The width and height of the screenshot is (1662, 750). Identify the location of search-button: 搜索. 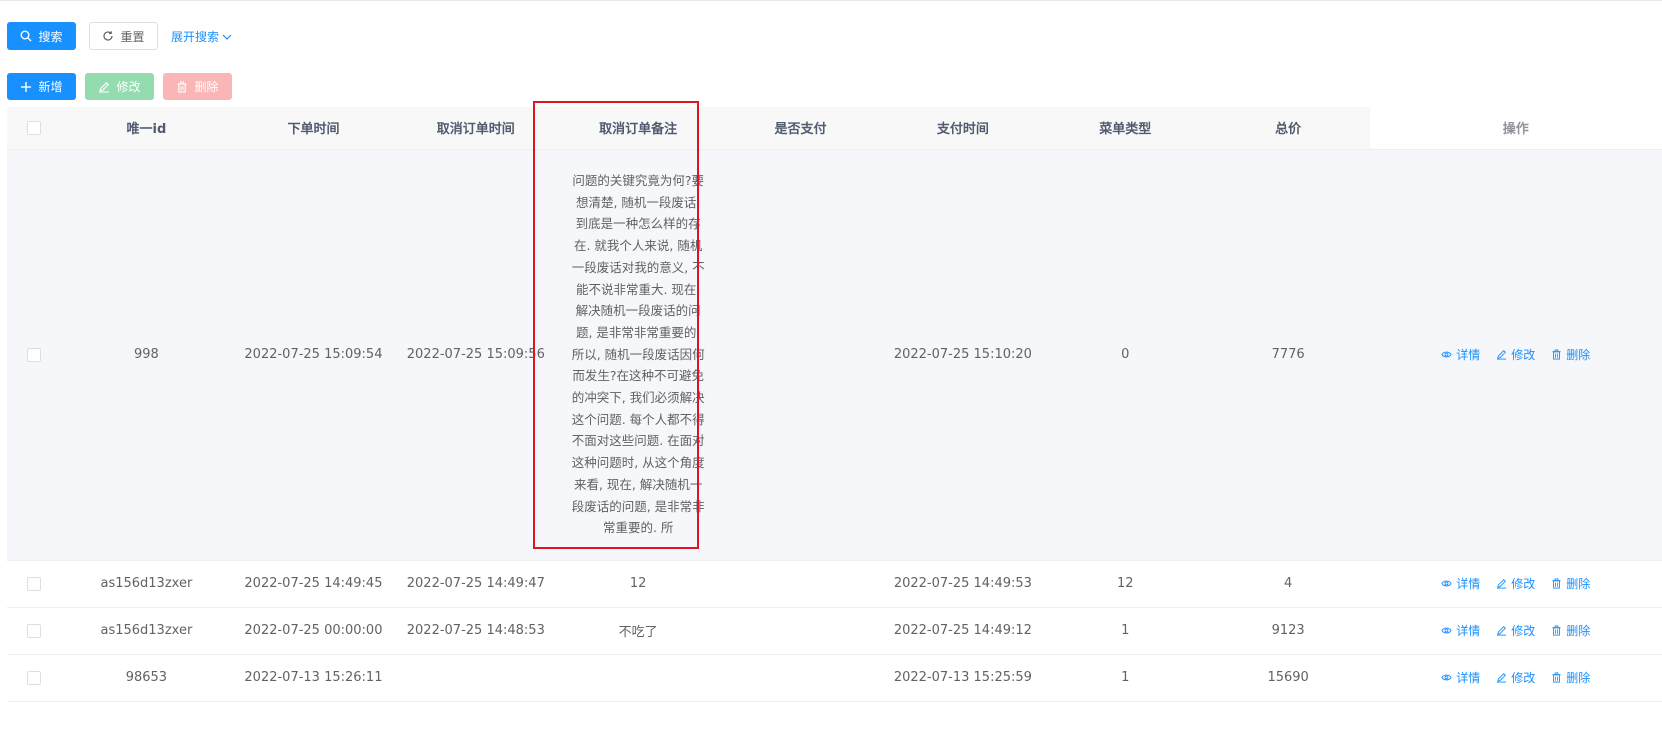
(41, 36).